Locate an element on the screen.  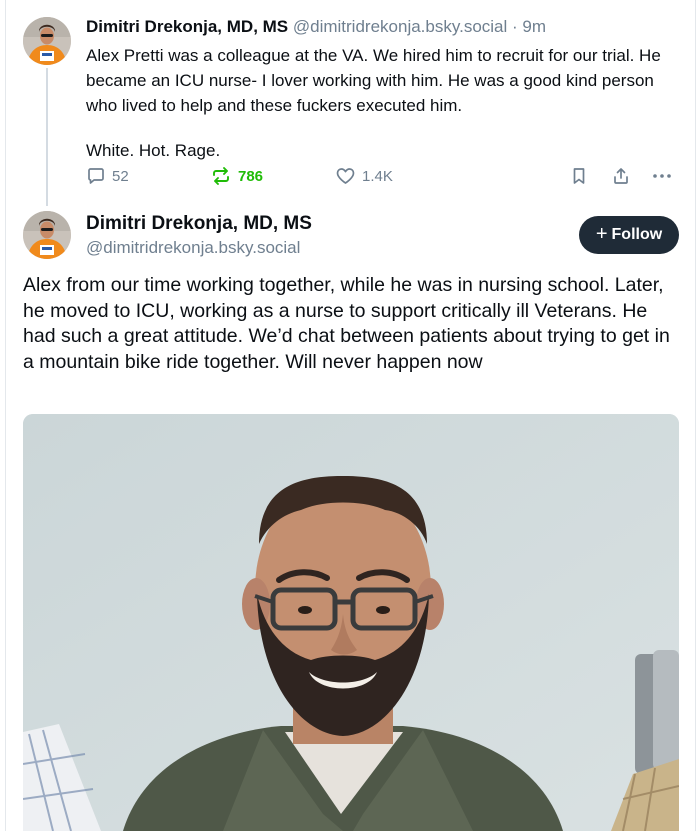
share-button is located at coordinates (621, 176).